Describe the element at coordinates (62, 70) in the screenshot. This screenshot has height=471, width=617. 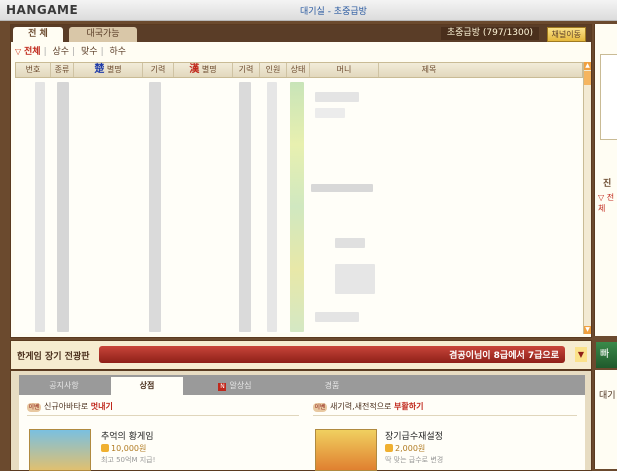
I see `col-type: 종류` at that location.